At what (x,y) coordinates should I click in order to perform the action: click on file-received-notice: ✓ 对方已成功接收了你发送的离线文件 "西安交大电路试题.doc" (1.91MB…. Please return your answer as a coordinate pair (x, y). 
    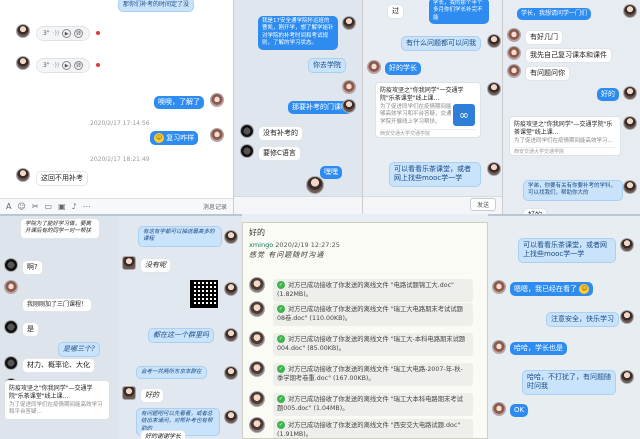
    Looking at the image, I should click on (373, 428).